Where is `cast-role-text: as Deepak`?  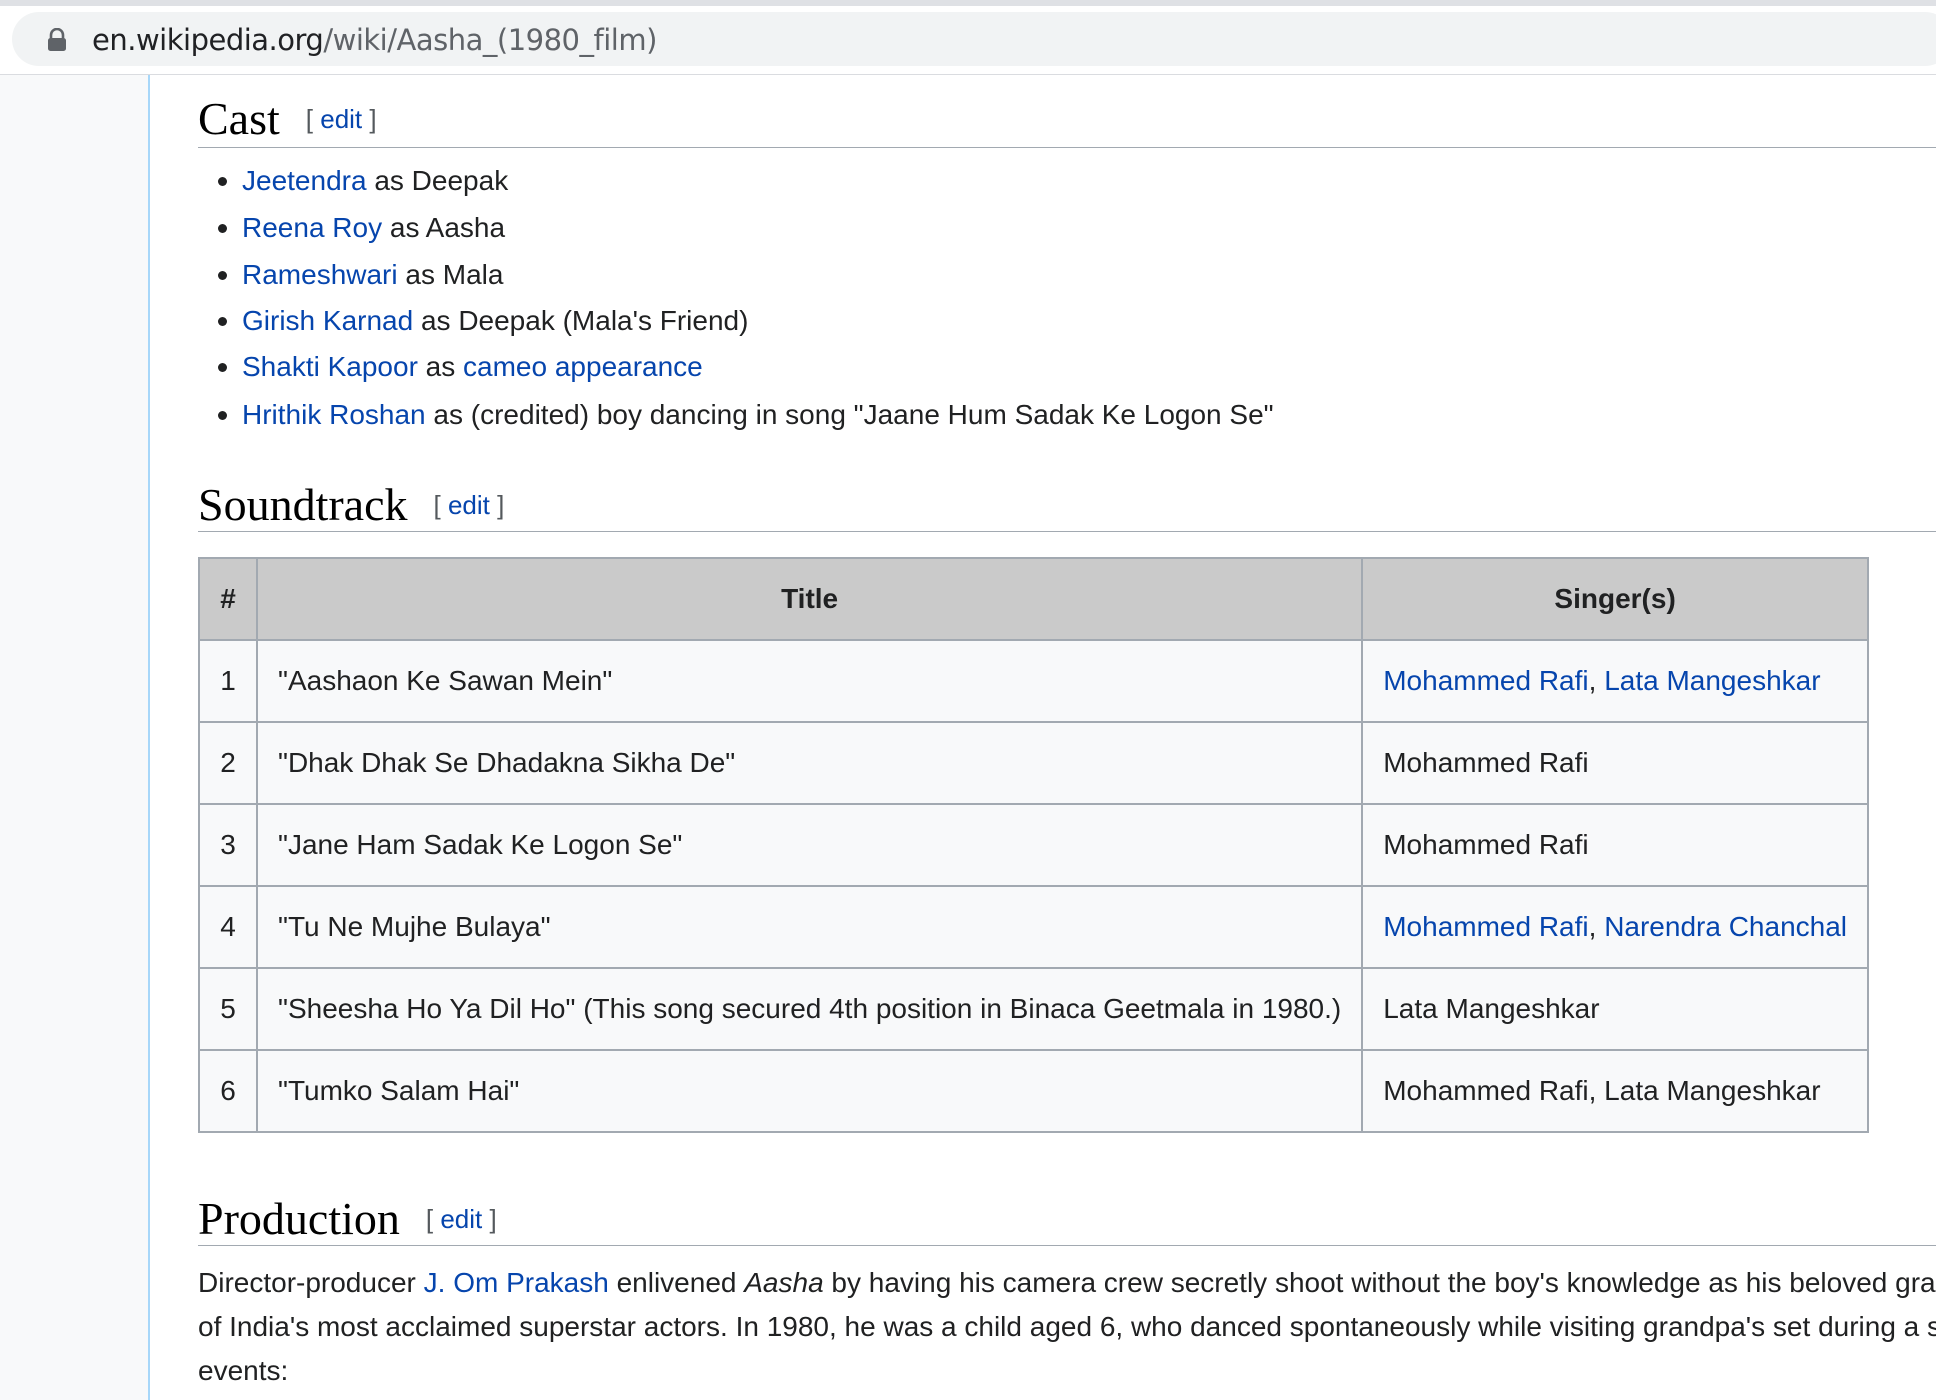 cast-role-text: as Deepak is located at coordinates (437, 180).